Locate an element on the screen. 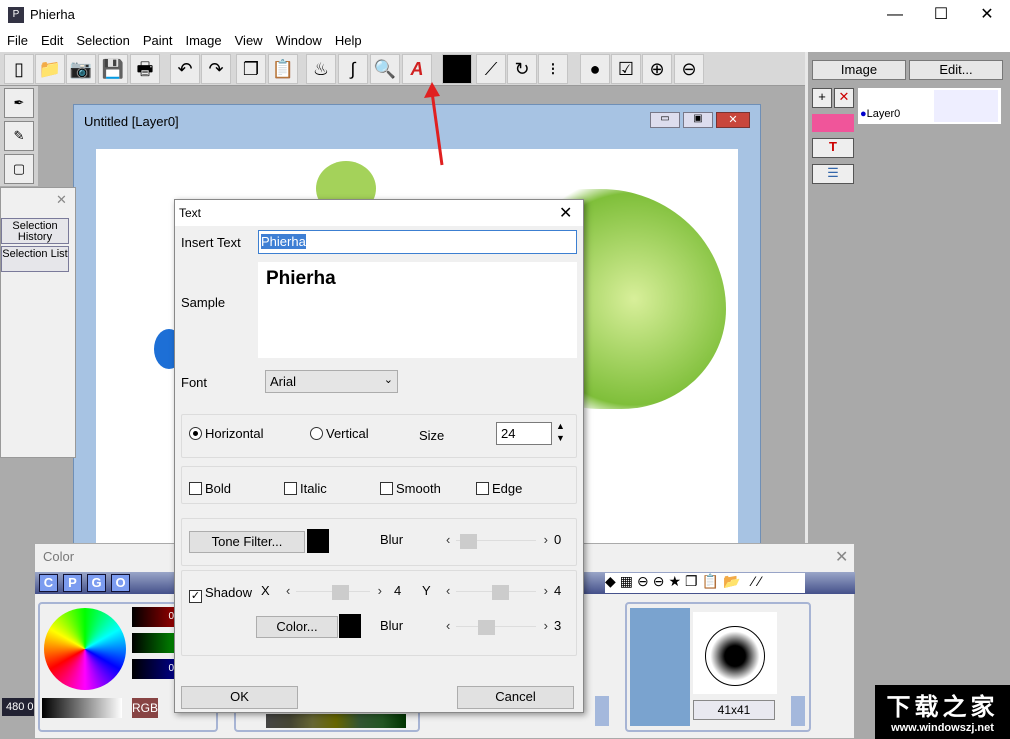  paint-fill-icon: ♨ is located at coordinates (321, 69).